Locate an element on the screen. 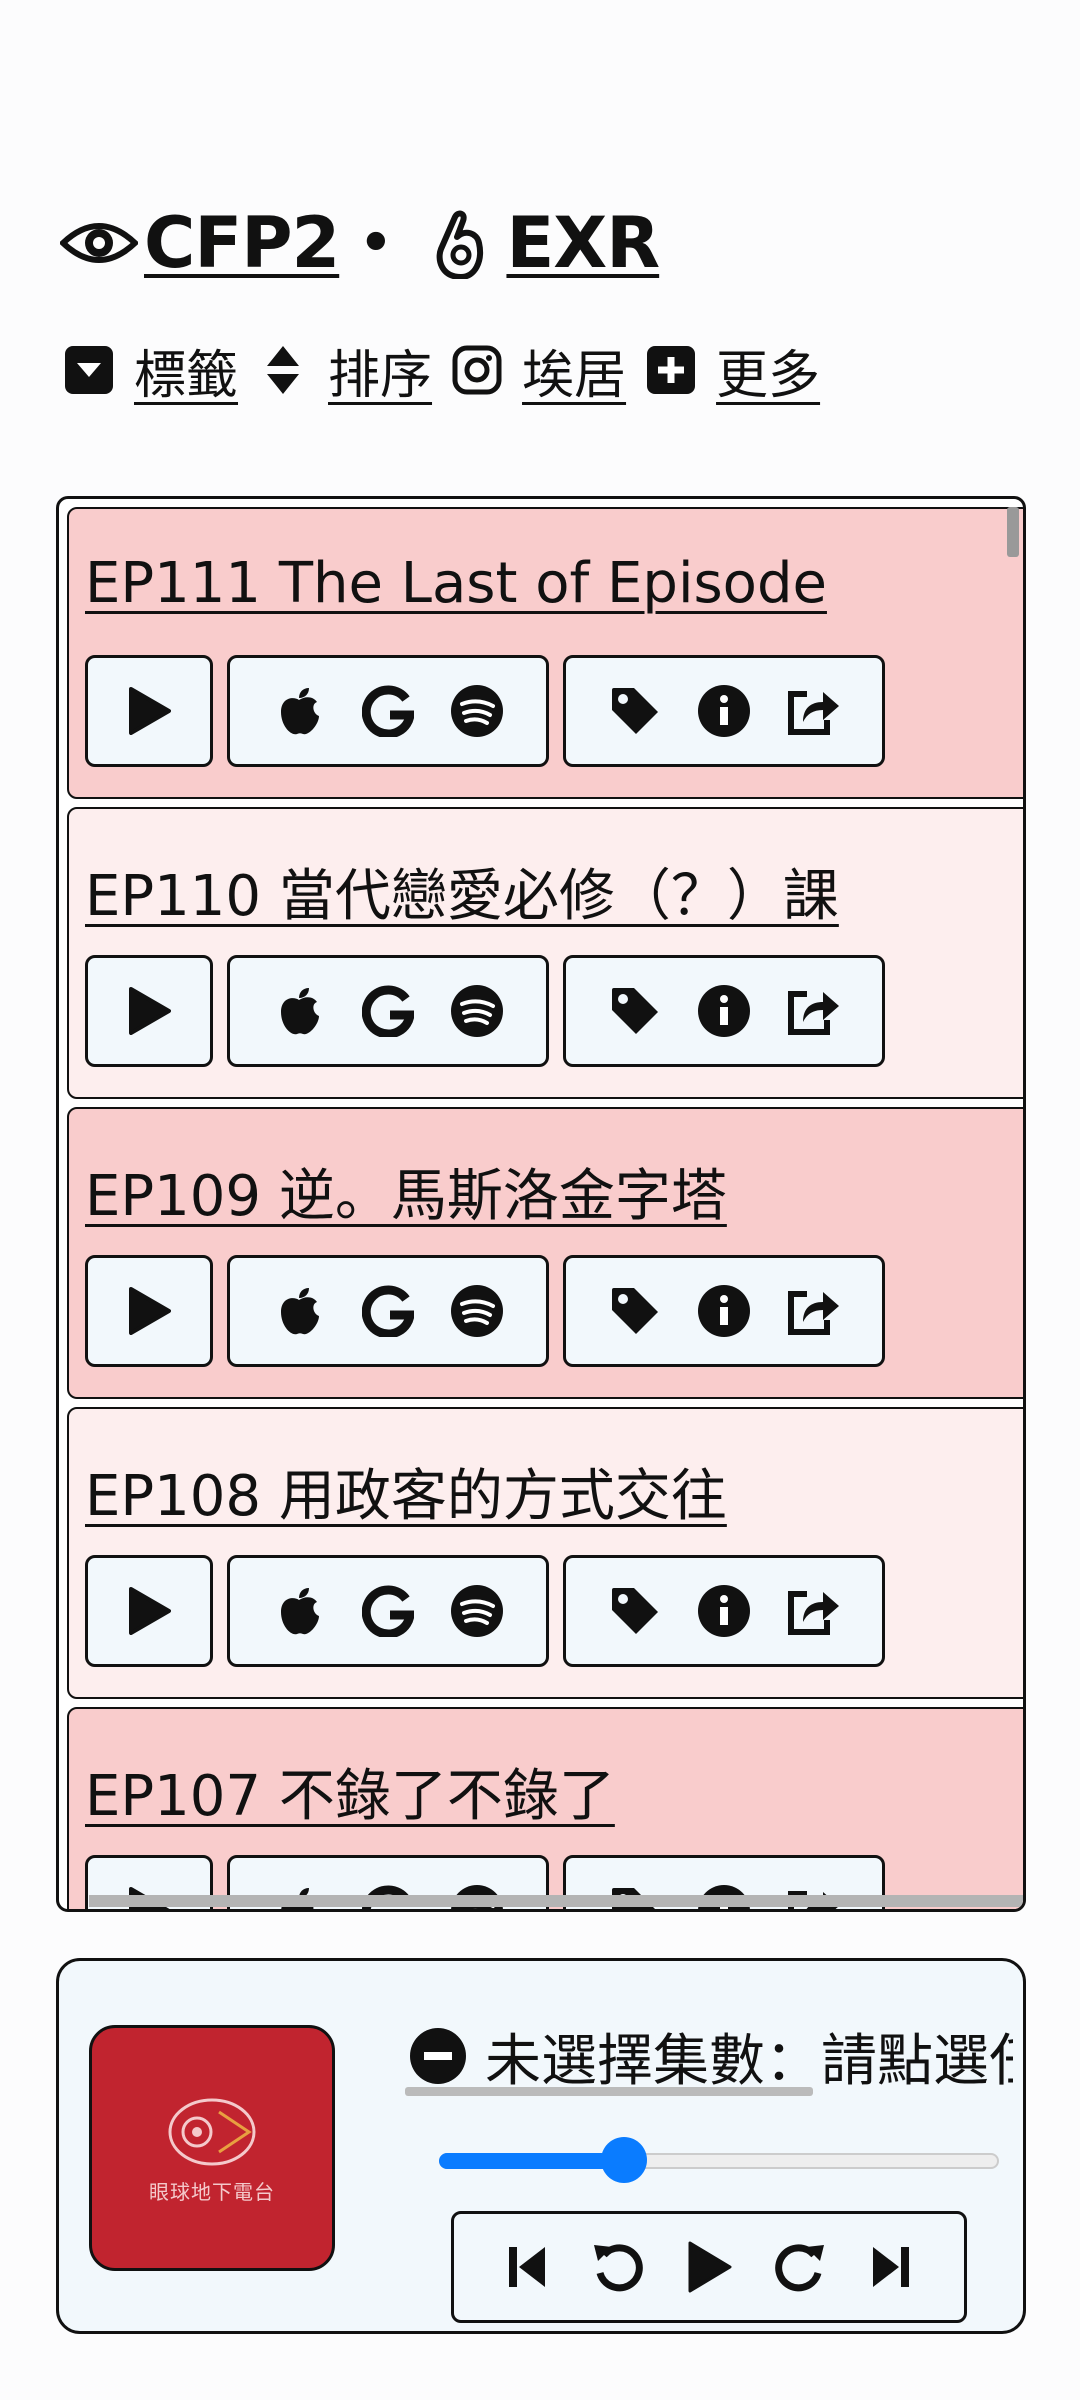  nav-item-tags: 標籤 is located at coordinates (149, 370).